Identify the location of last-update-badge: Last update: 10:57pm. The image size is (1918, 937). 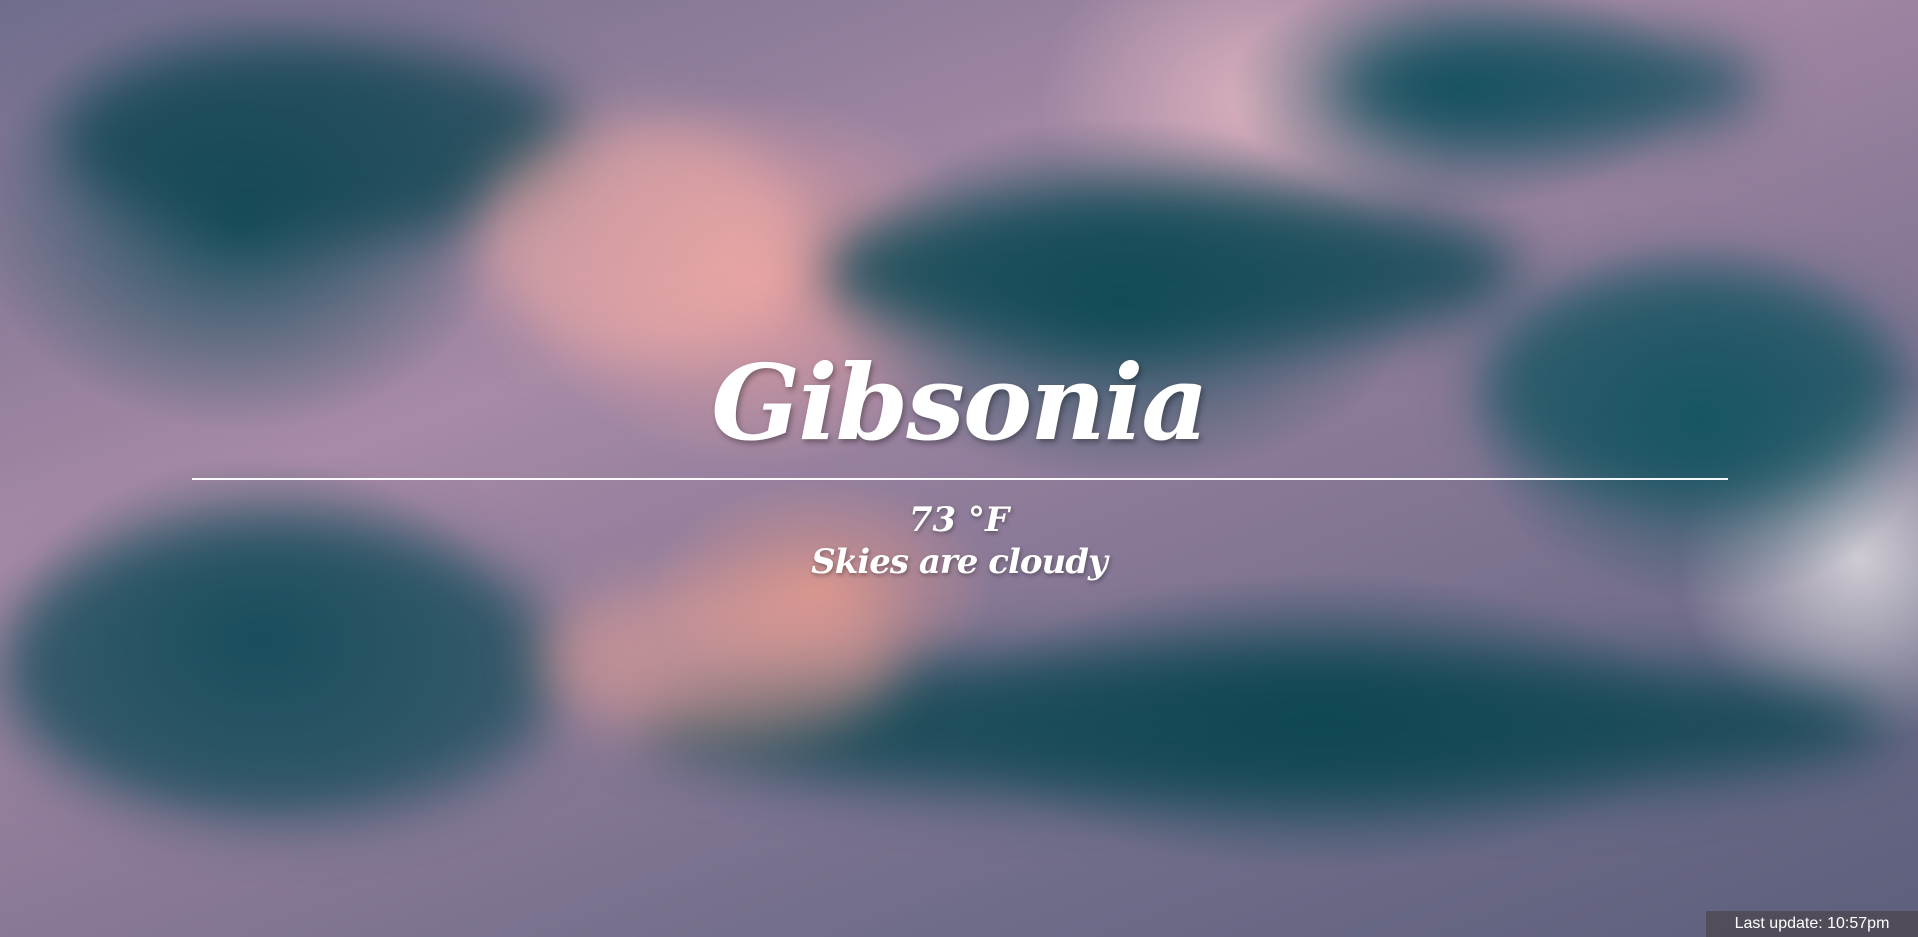
(1812, 924).